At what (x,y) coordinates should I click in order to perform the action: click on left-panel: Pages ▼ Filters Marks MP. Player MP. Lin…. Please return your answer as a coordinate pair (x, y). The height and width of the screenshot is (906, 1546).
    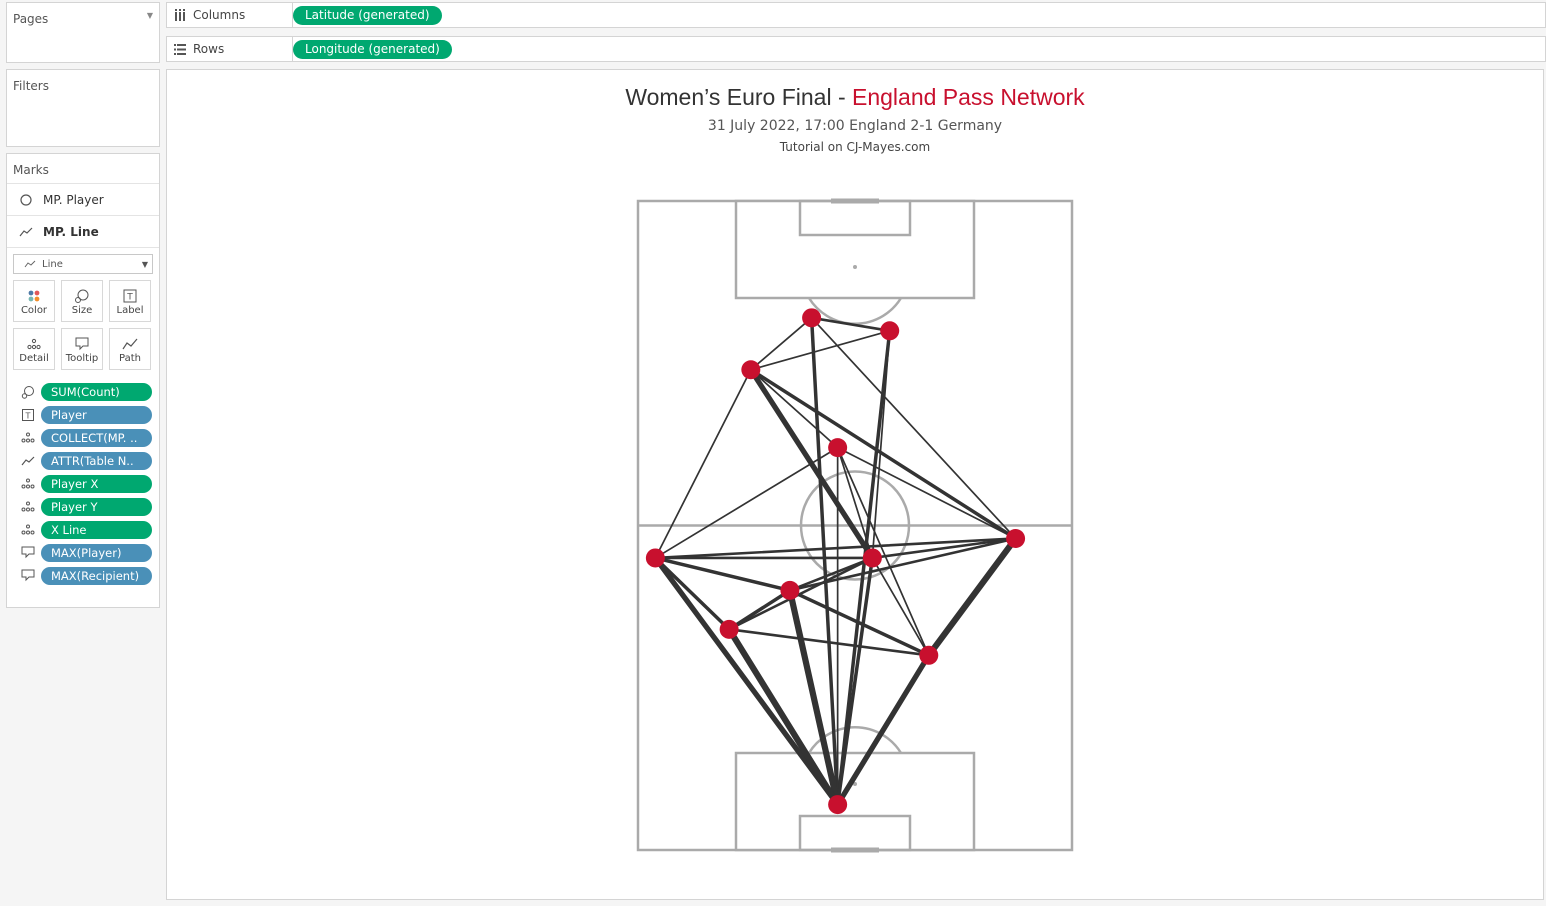
    Looking at the image, I should click on (83, 453).